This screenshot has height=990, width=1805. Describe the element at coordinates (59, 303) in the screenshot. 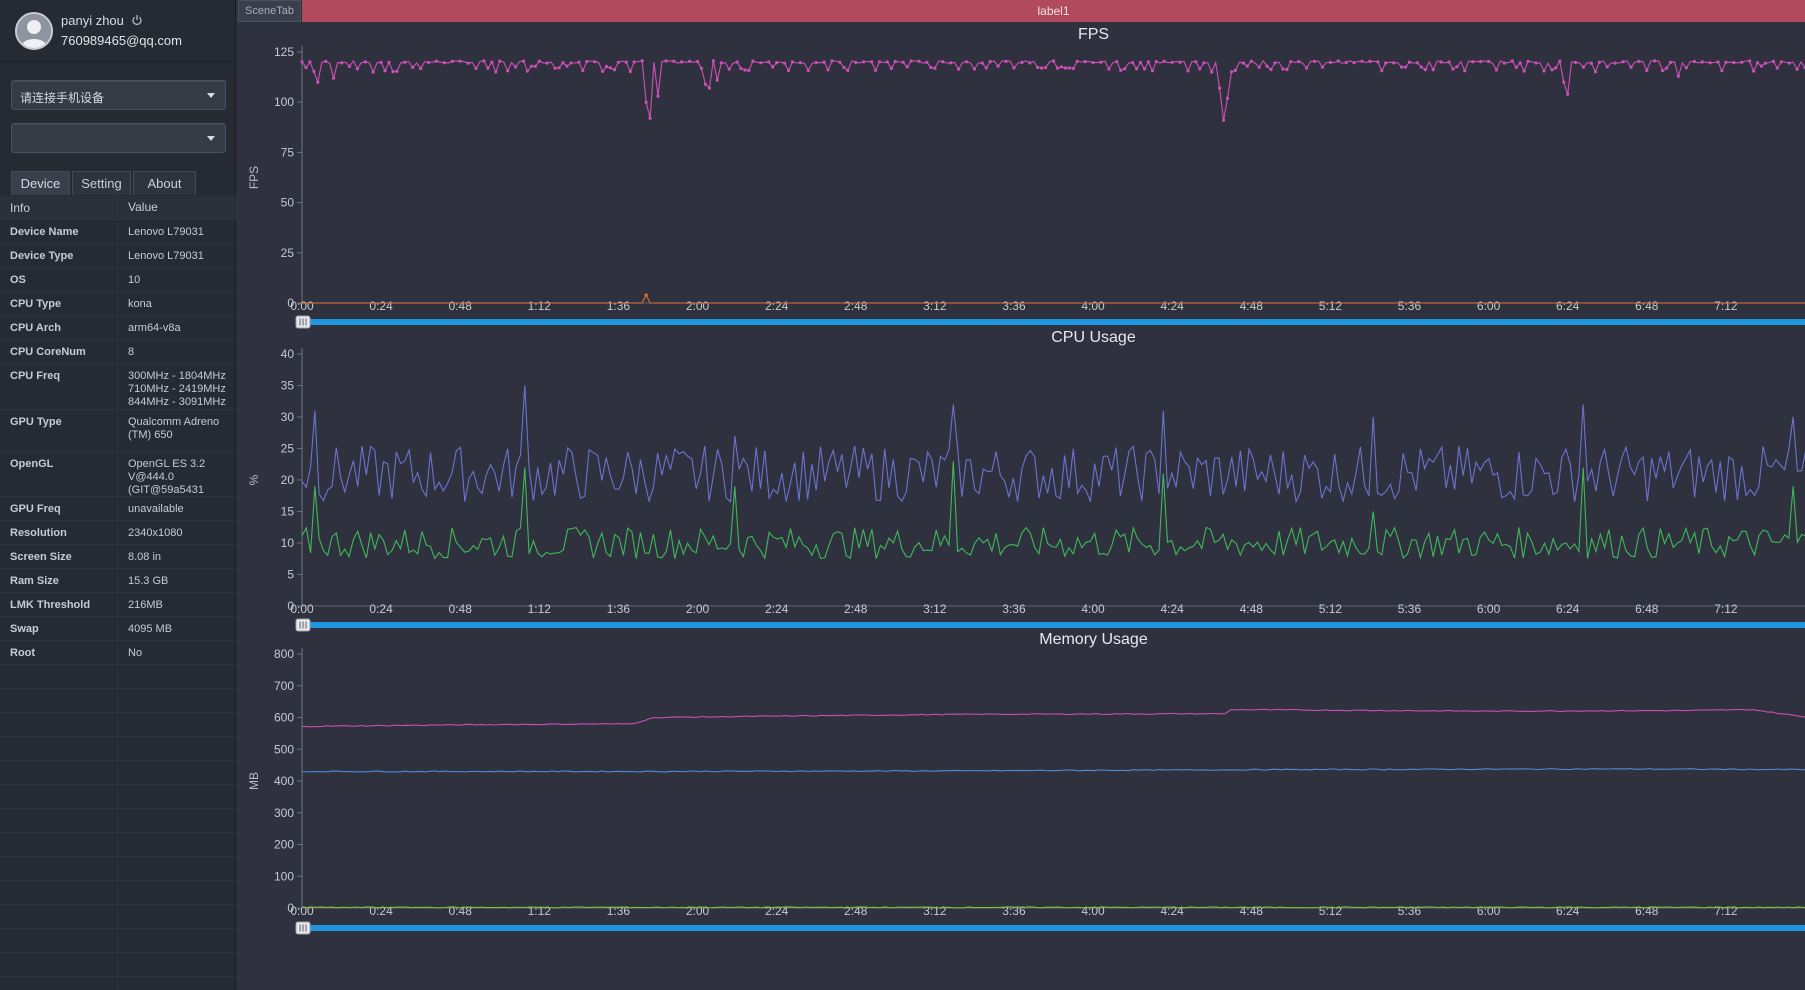

I see `info-key: CPU Type` at that location.